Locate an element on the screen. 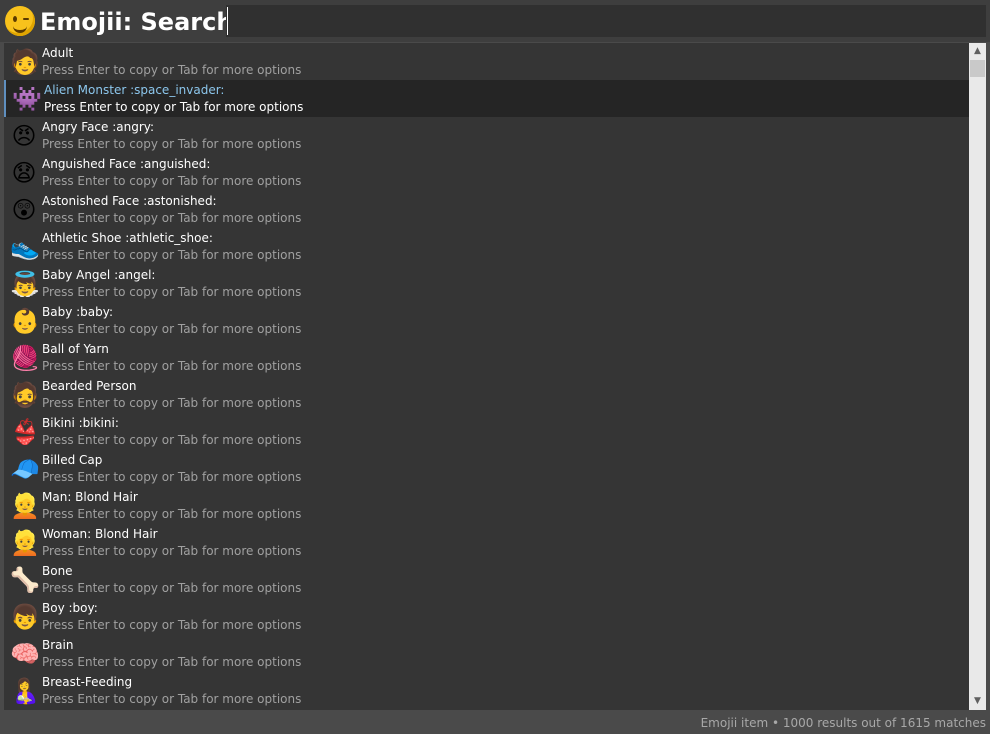  emoji-icon: 👟 is located at coordinates (25, 247).